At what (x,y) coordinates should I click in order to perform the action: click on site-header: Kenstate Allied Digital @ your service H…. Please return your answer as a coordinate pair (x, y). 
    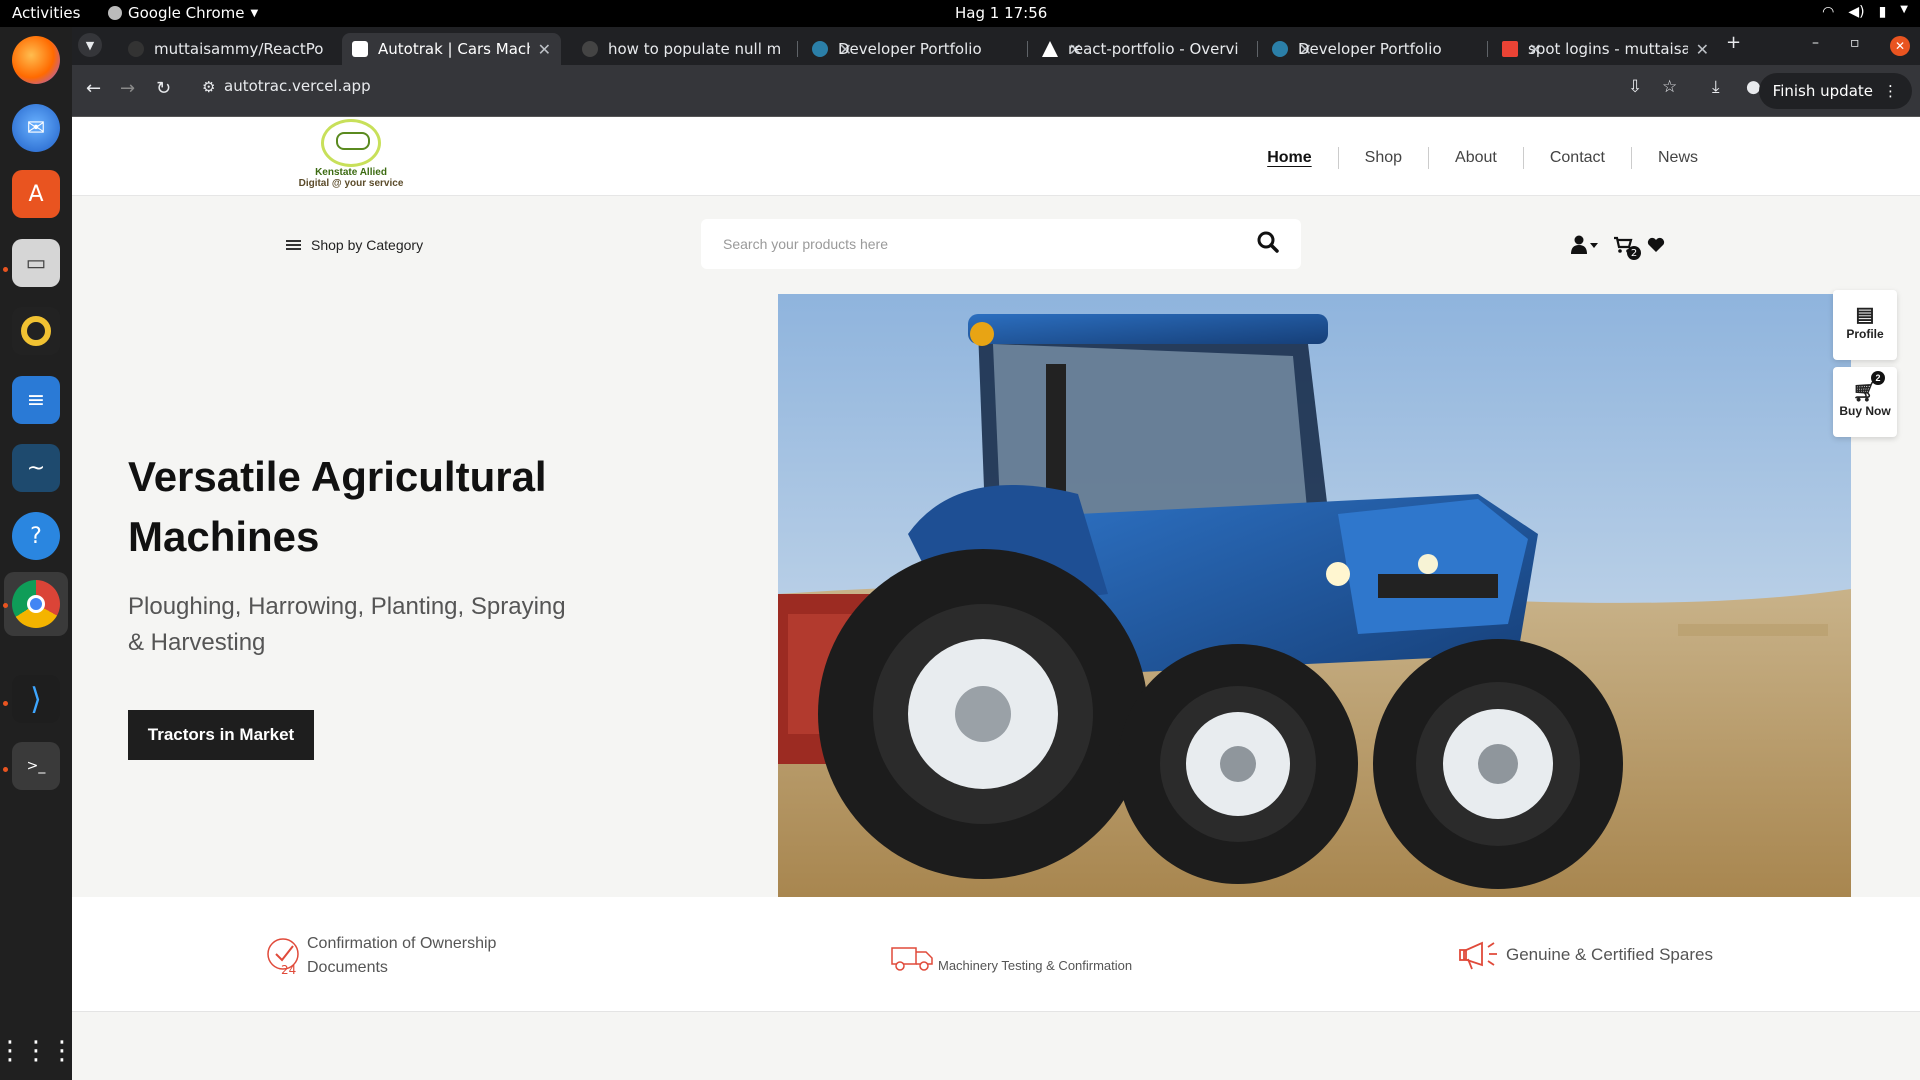
    Looking at the image, I should click on (996, 156).